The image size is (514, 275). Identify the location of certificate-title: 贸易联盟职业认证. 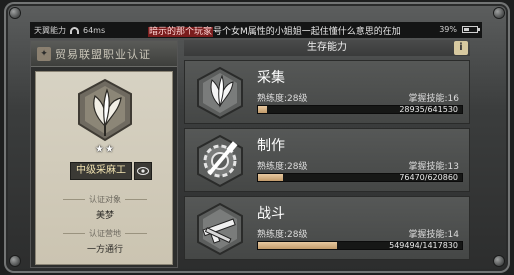
(103, 54).